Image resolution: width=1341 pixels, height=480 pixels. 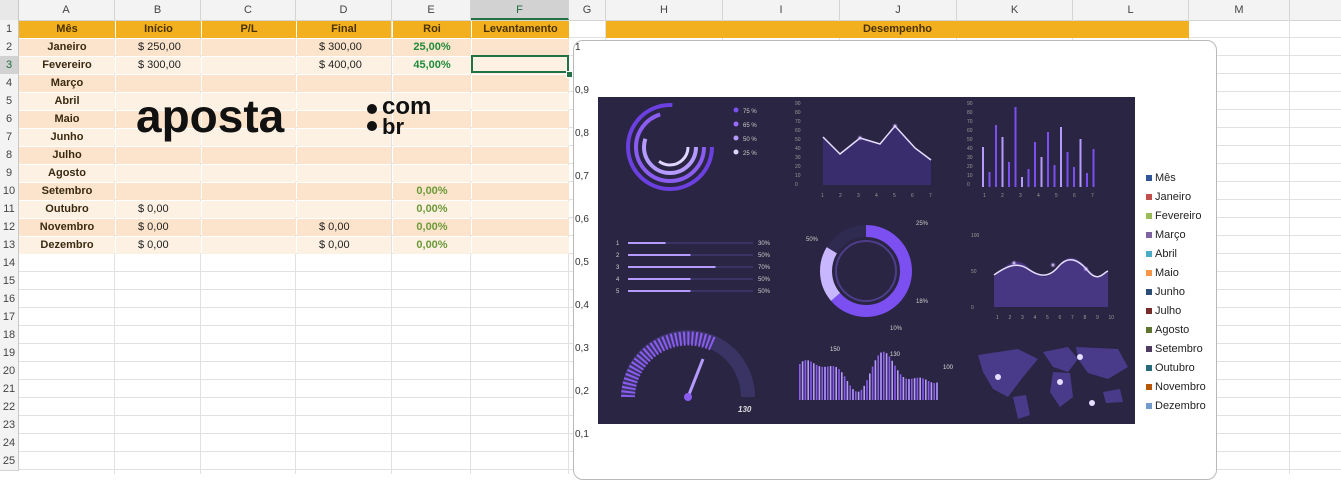 What do you see at coordinates (9, 407) in the screenshot?
I see `row-header-22: 22` at bounding box center [9, 407].